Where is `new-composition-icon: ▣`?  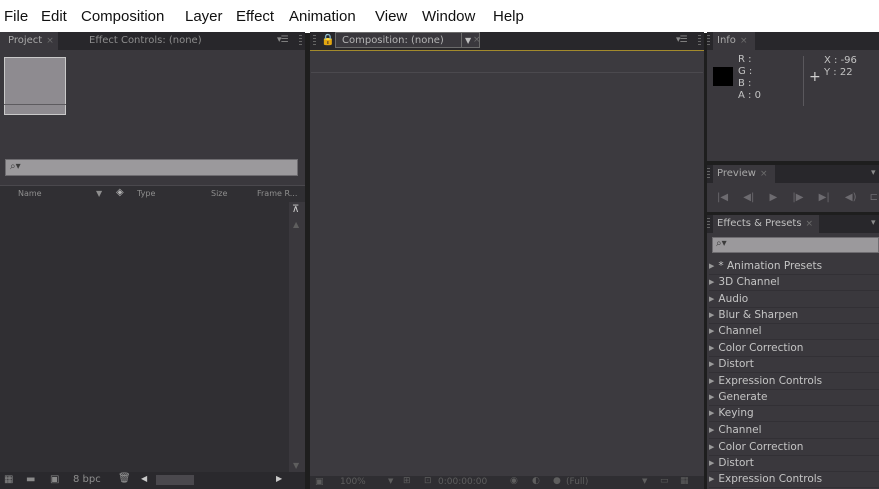
new-composition-icon: ▣ is located at coordinates (54, 479).